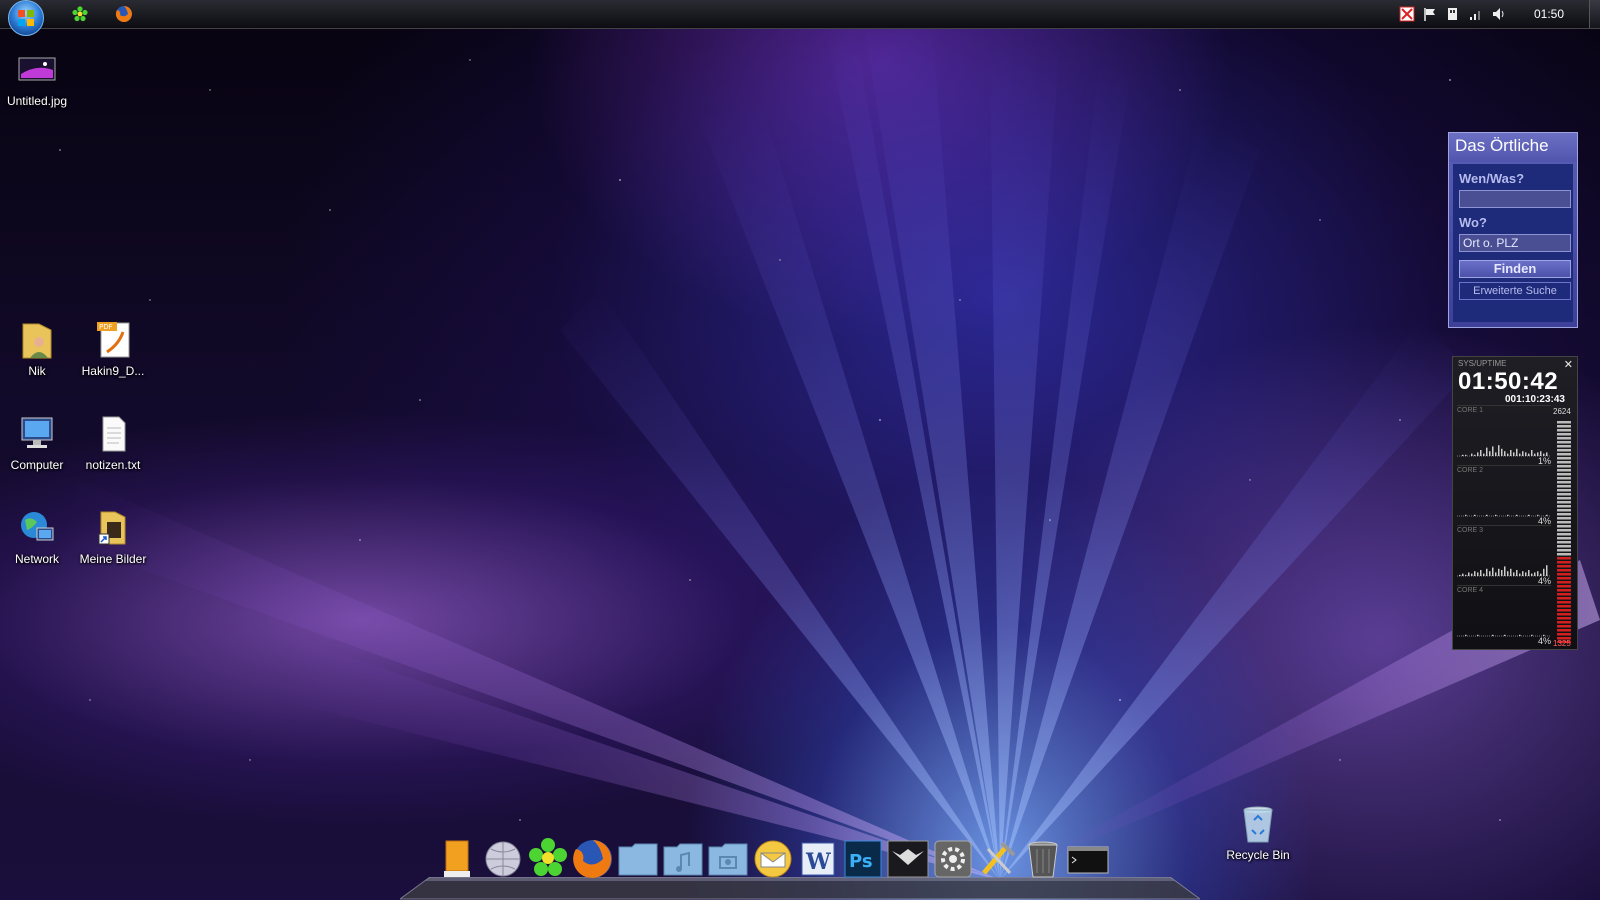  What do you see at coordinates (1499, 14) in the screenshot?
I see `volume-icon` at bounding box center [1499, 14].